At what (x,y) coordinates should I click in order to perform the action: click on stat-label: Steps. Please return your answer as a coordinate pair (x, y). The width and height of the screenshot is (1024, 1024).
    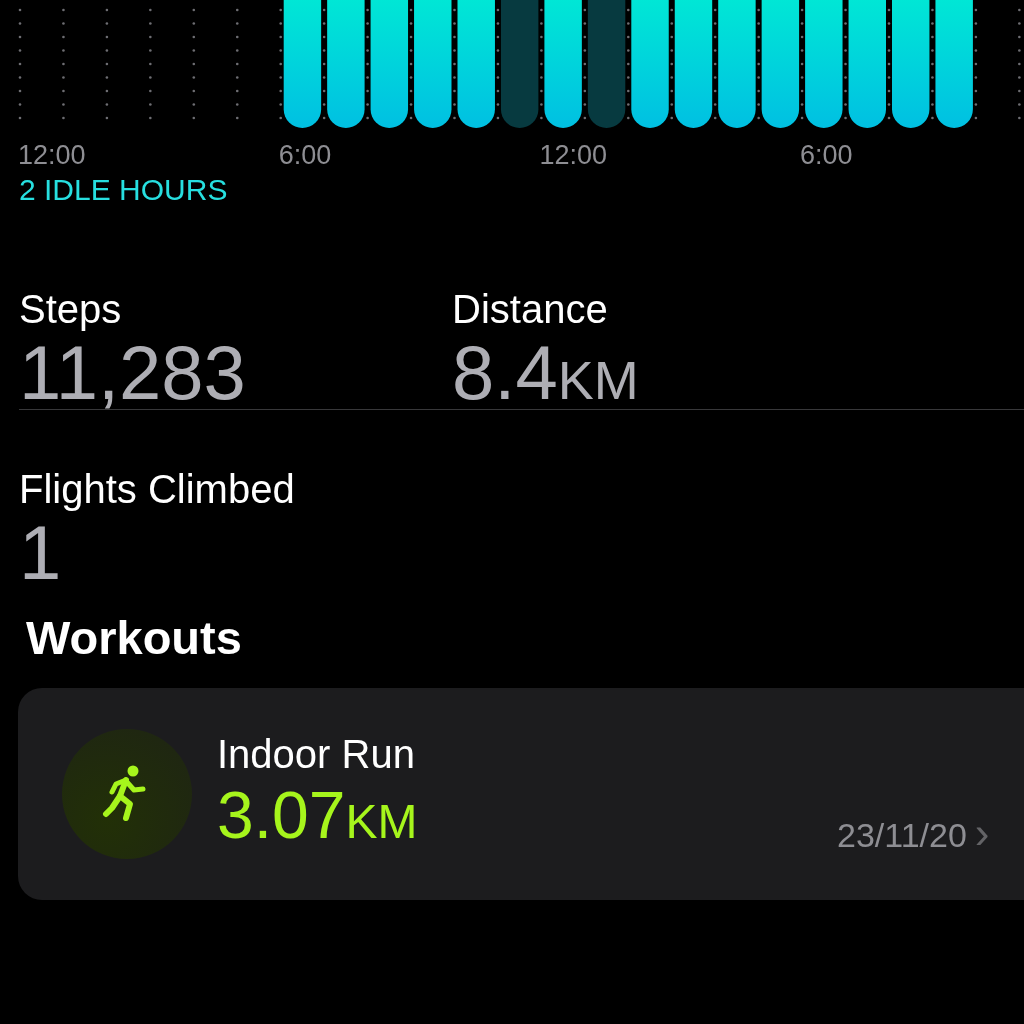
    Looking at the image, I should click on (71, 309).